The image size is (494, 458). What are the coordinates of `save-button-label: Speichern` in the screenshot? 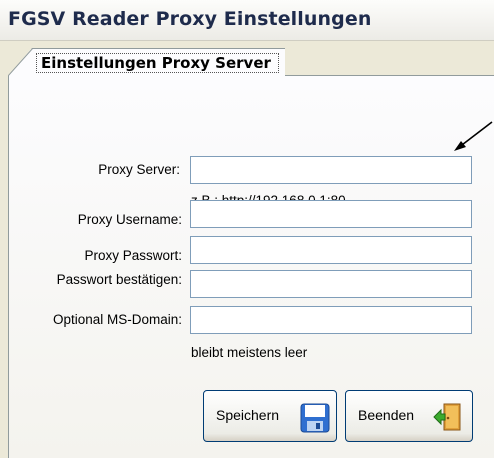 It's located at (248, 415).